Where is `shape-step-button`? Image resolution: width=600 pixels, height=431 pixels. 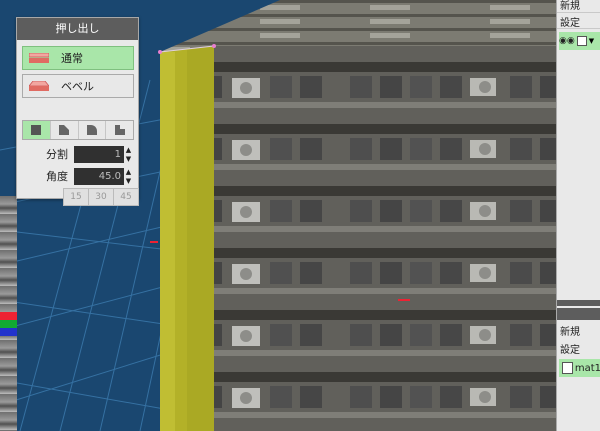
shape-step-button is located at coordinates (119, 130).